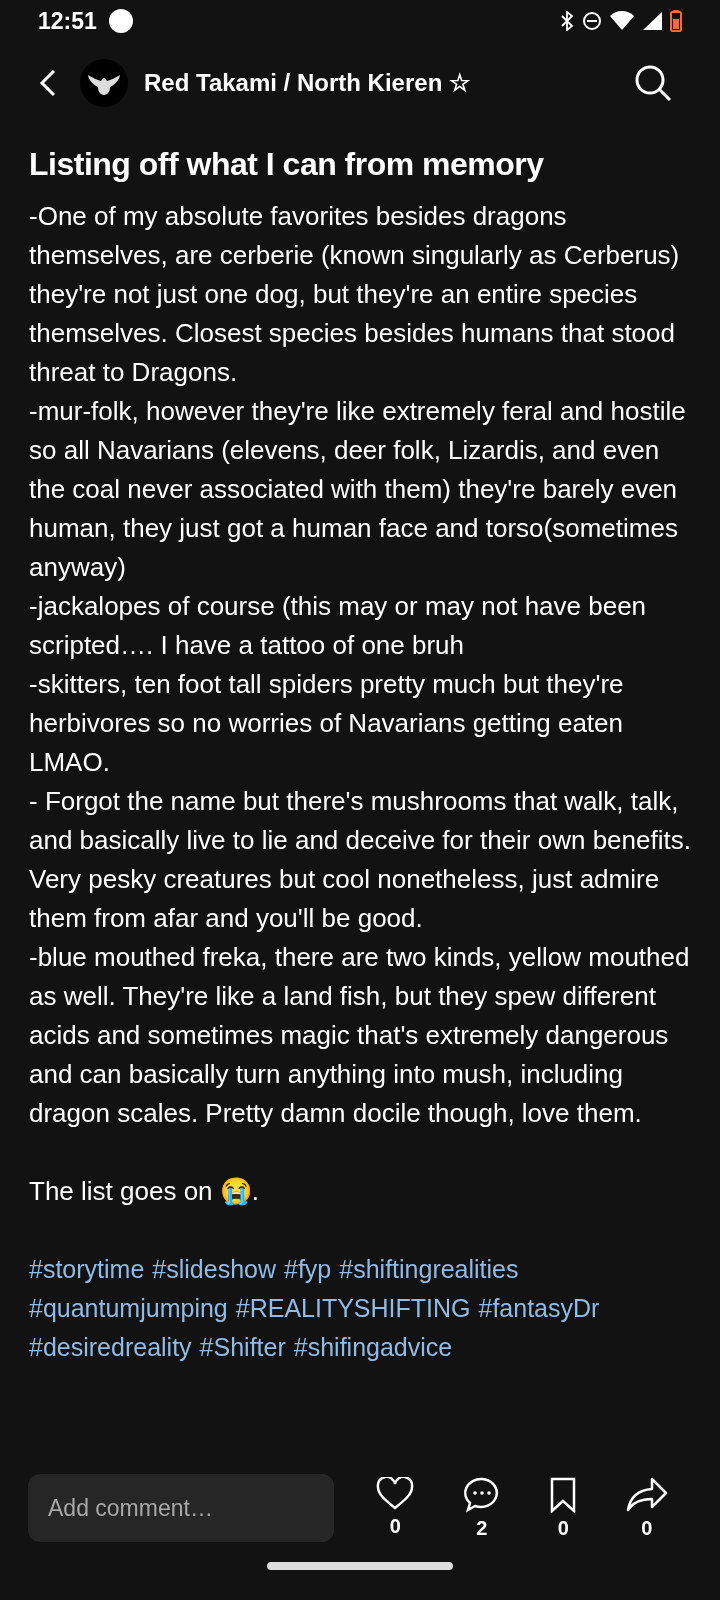  I want to click on hashtag-link: #Shifter, so click(242, 1347).